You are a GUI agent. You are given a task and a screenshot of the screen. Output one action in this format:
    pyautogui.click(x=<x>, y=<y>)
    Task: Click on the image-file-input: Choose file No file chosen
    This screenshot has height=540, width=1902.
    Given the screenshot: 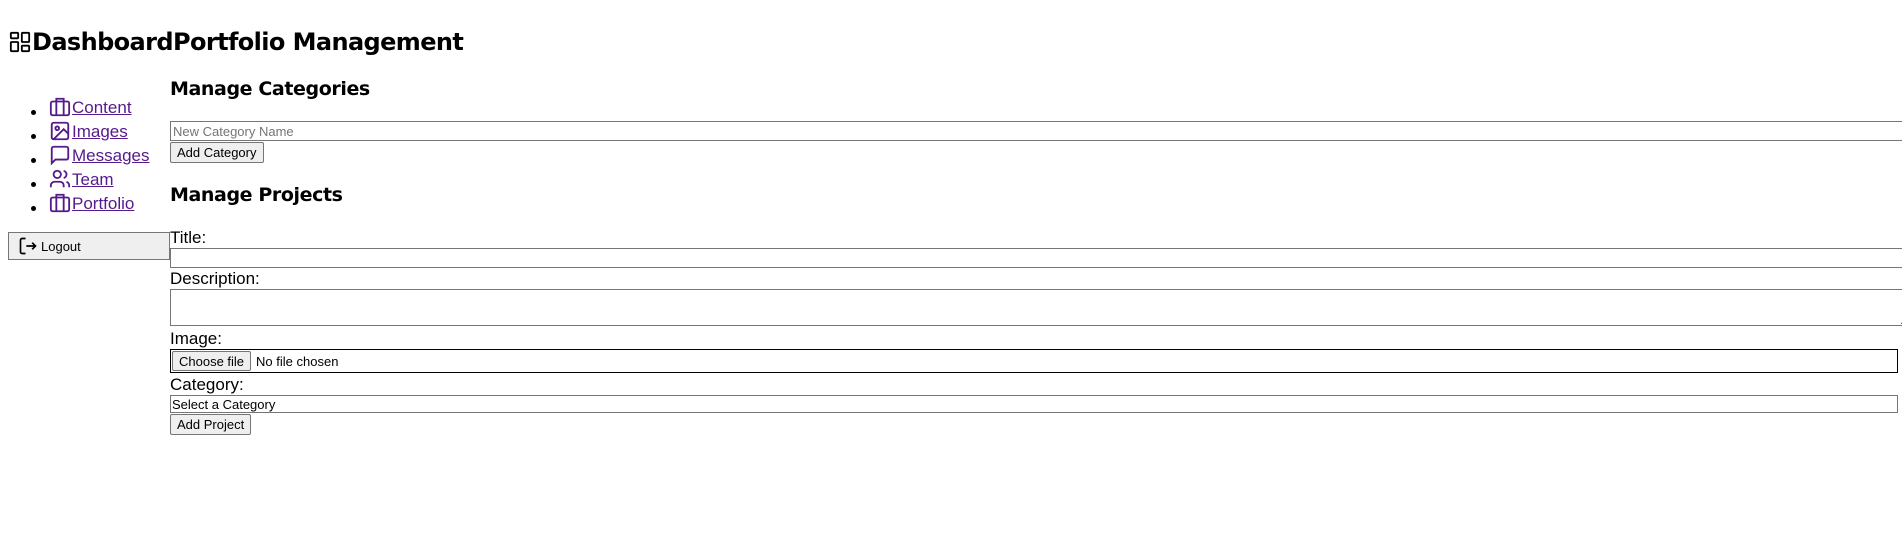 What is the action you would take?
    pyautogui.click(x=1034, y=361)
    